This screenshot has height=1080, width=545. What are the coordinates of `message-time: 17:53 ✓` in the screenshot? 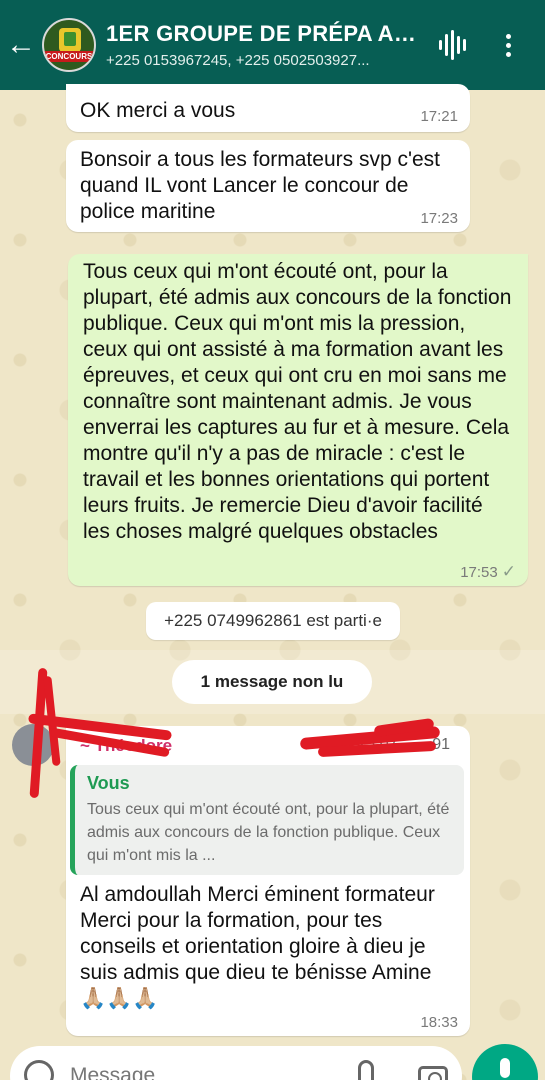 It's located at (488, 572).